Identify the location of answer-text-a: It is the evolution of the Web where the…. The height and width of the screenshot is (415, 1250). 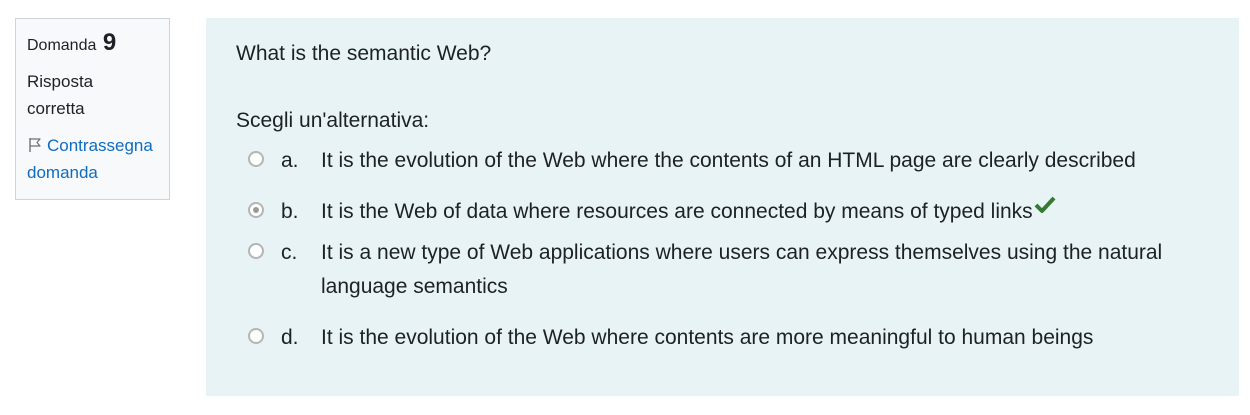
(728, 160).